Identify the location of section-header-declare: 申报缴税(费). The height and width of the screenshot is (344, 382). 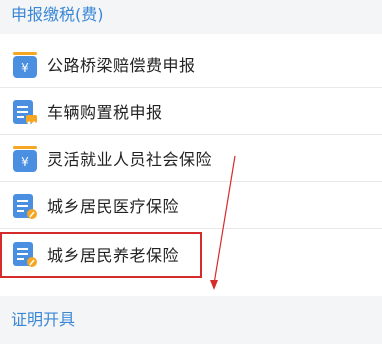
(191, 17).